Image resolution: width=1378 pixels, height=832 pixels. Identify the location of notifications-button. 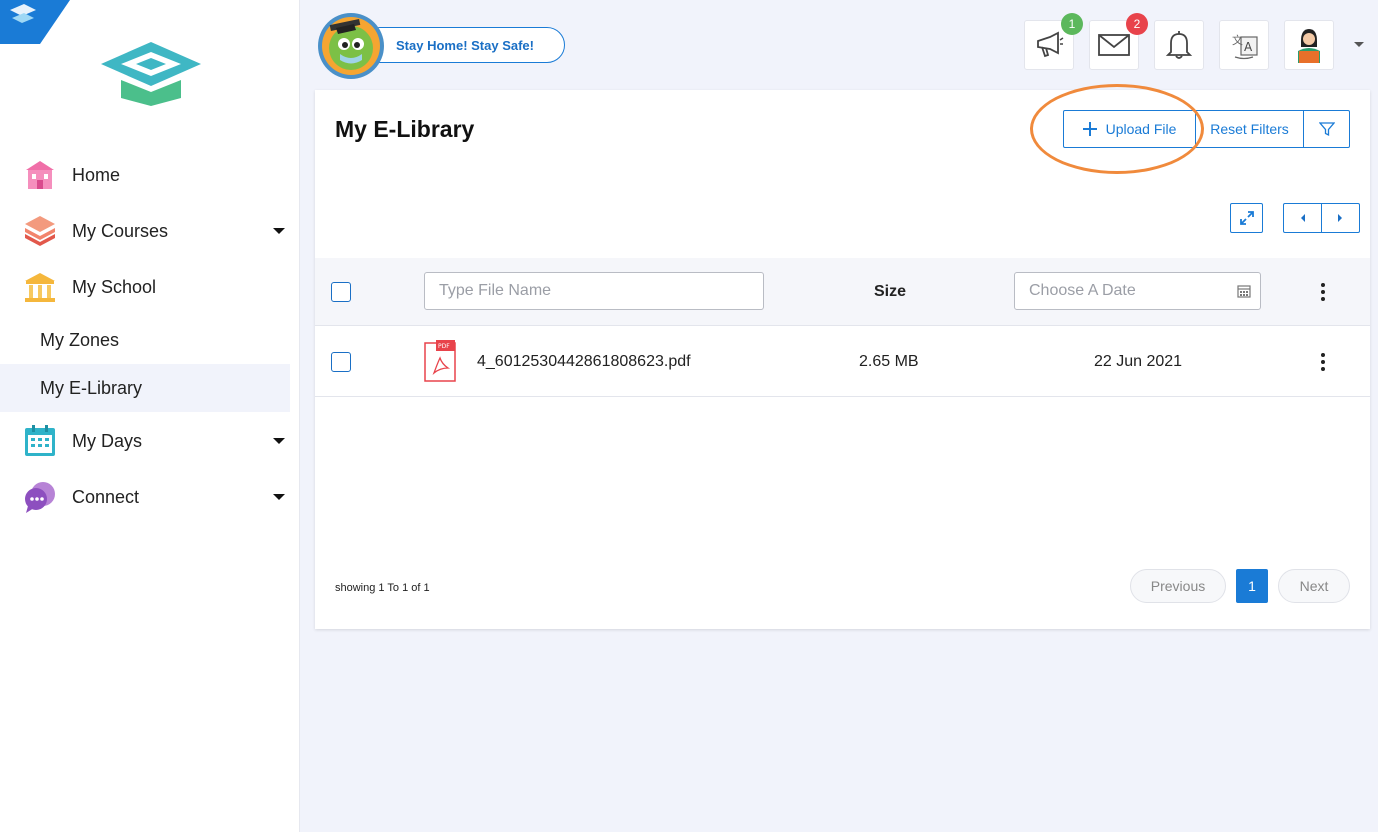
(1179, 45).